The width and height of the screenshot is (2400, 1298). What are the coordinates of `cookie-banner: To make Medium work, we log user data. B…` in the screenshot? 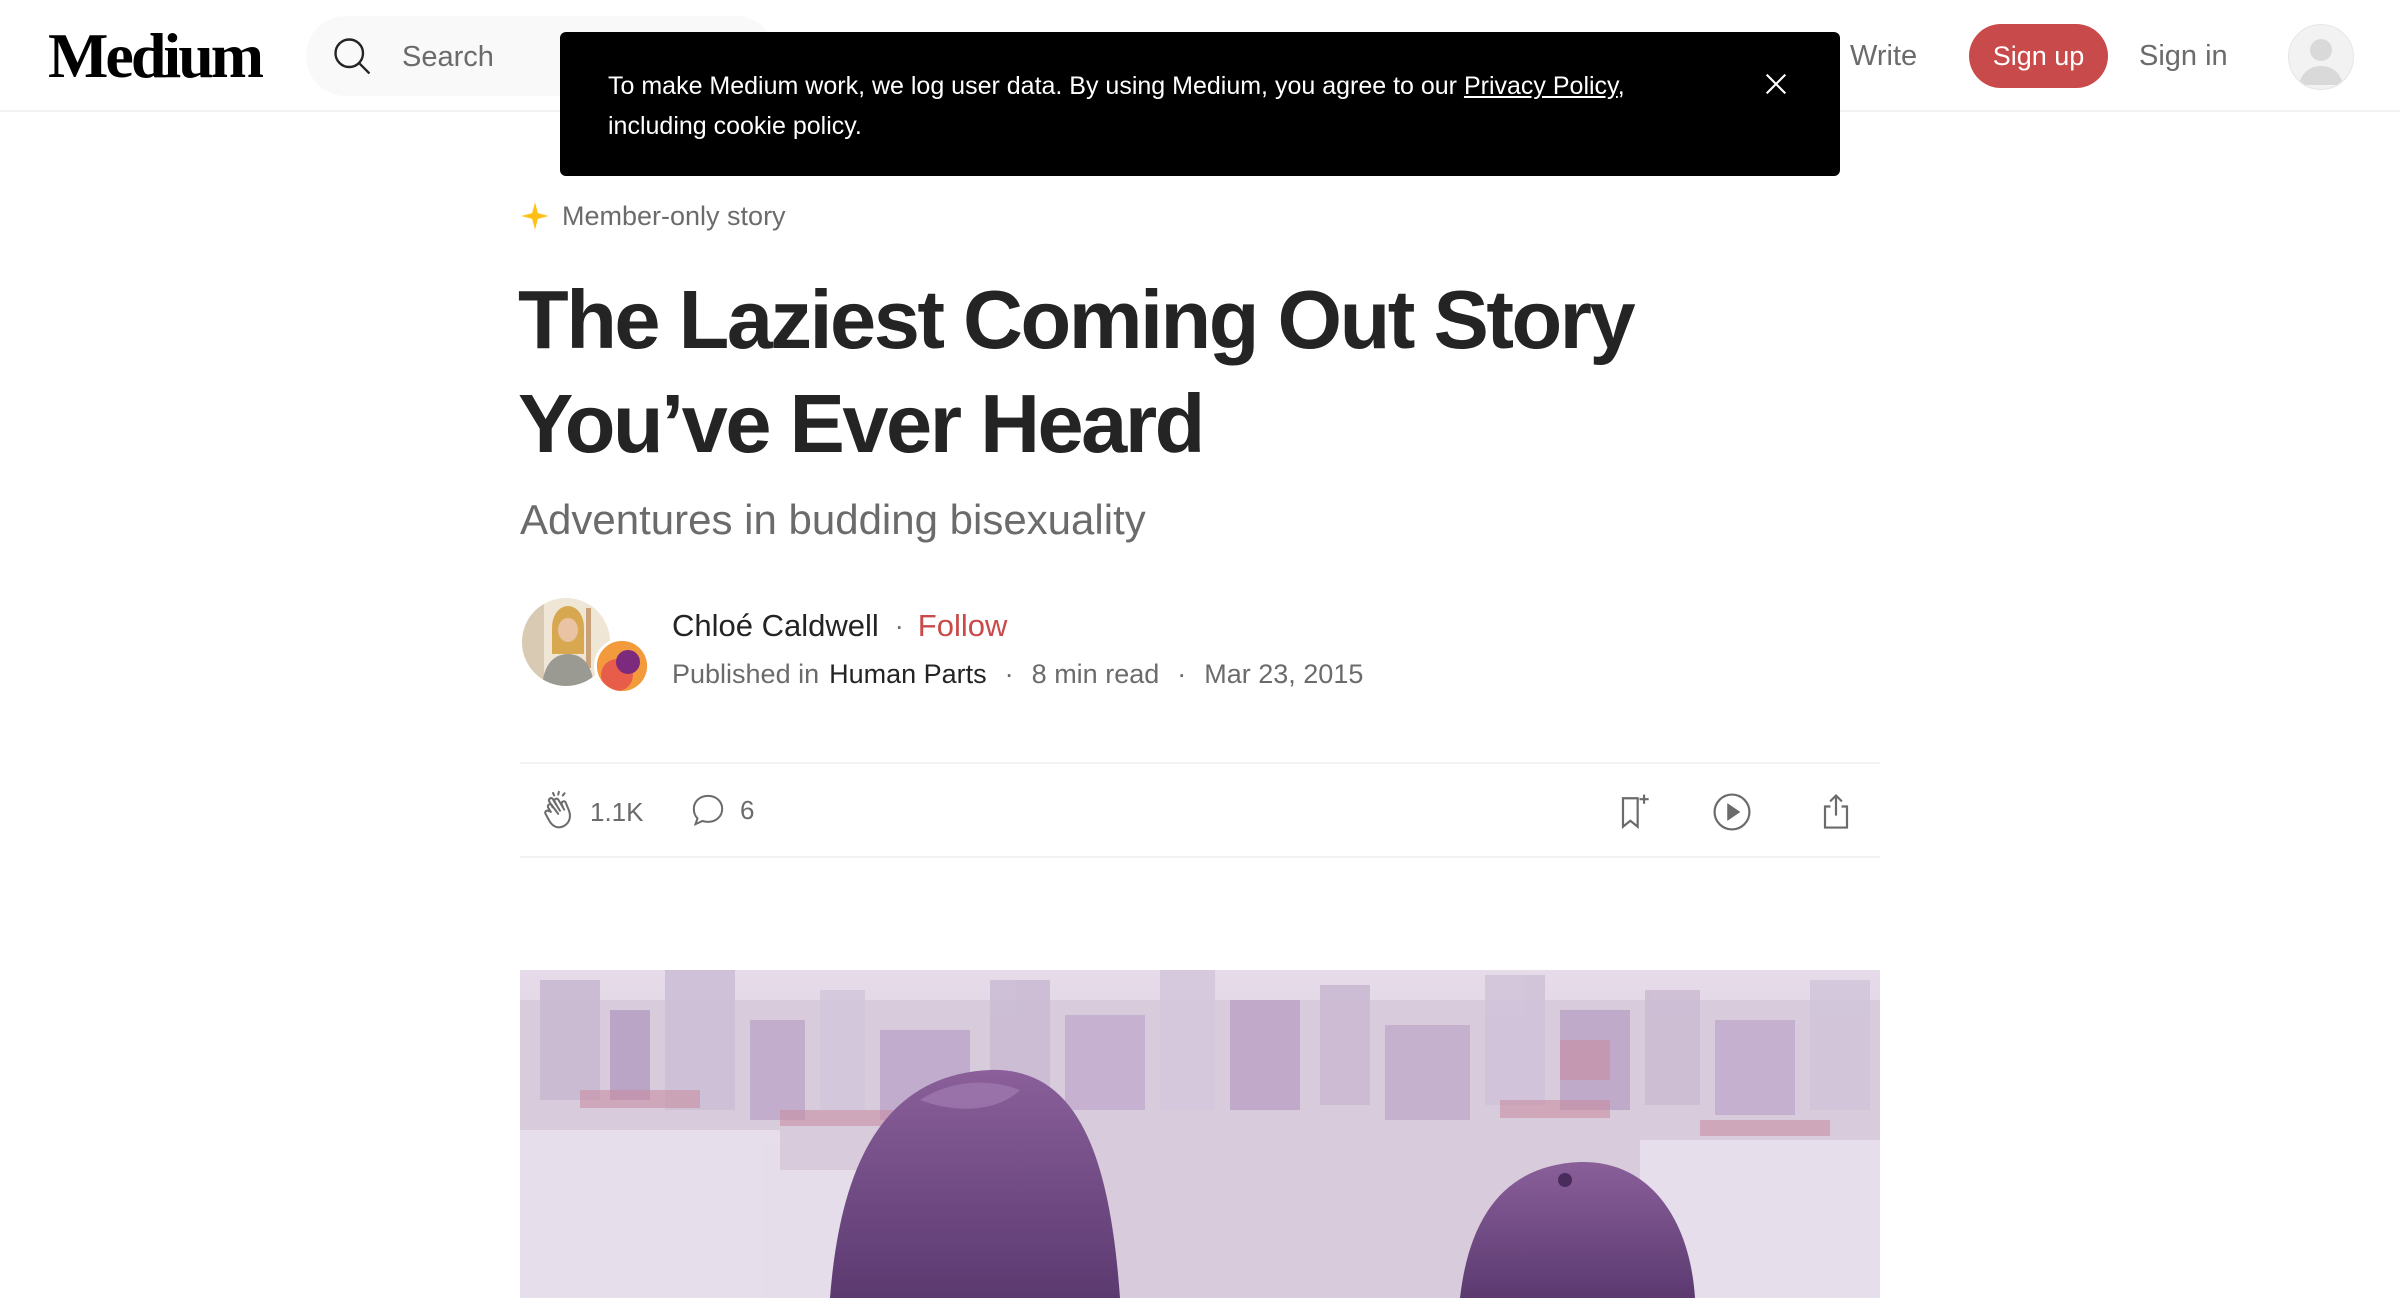 It's located at (1200, 104).